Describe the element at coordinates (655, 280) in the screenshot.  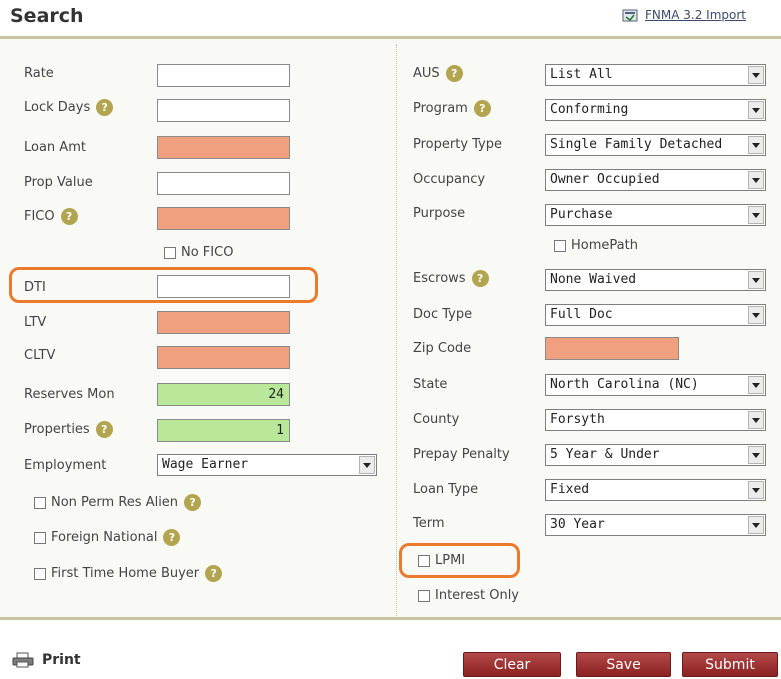
I see `escrows-select: None Waived` at that location.